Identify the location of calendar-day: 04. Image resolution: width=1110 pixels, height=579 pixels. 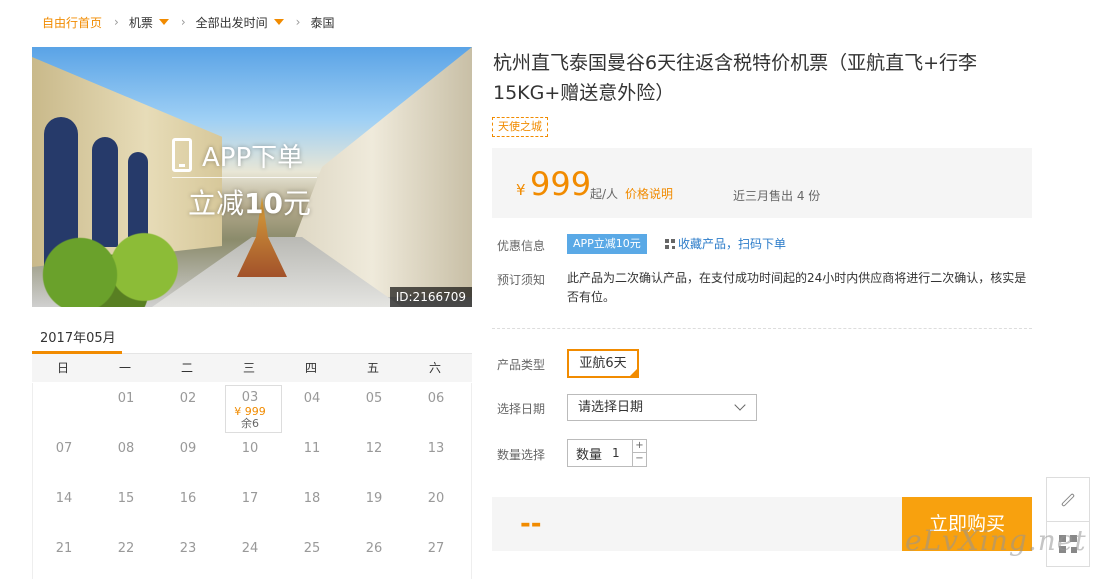
(312, 398).